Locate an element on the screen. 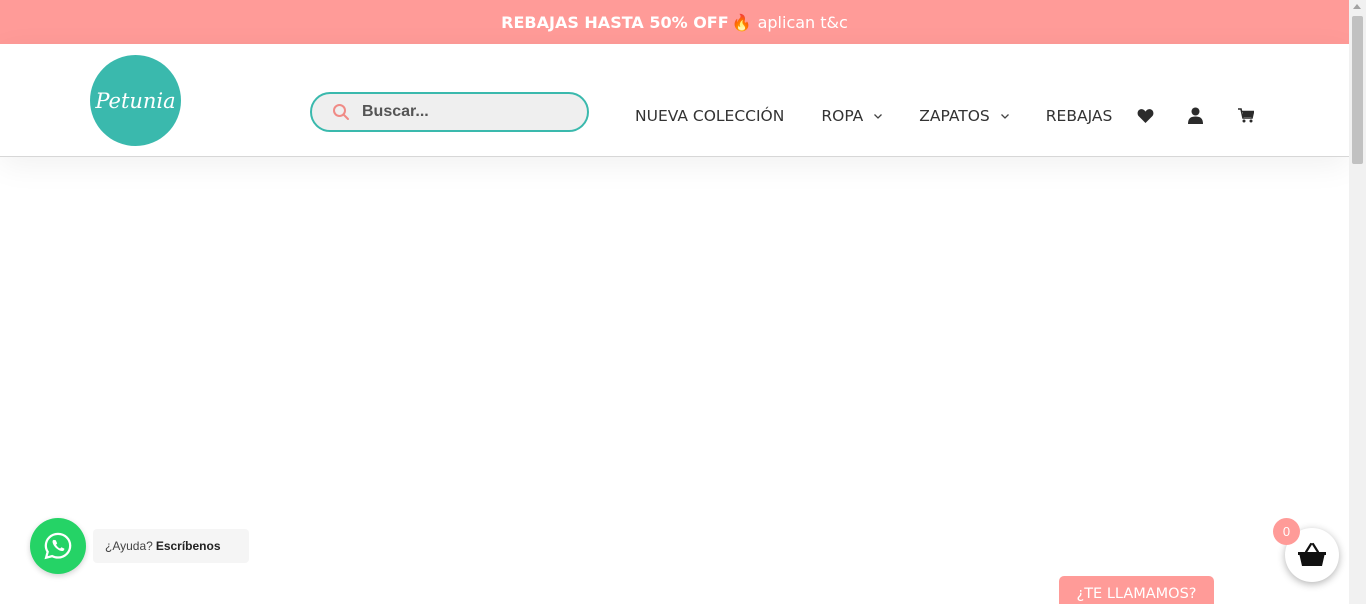 The image size is (1366, 604). nav-label: NUEVA COLECCIÓN is located at coordinates (710, 116).